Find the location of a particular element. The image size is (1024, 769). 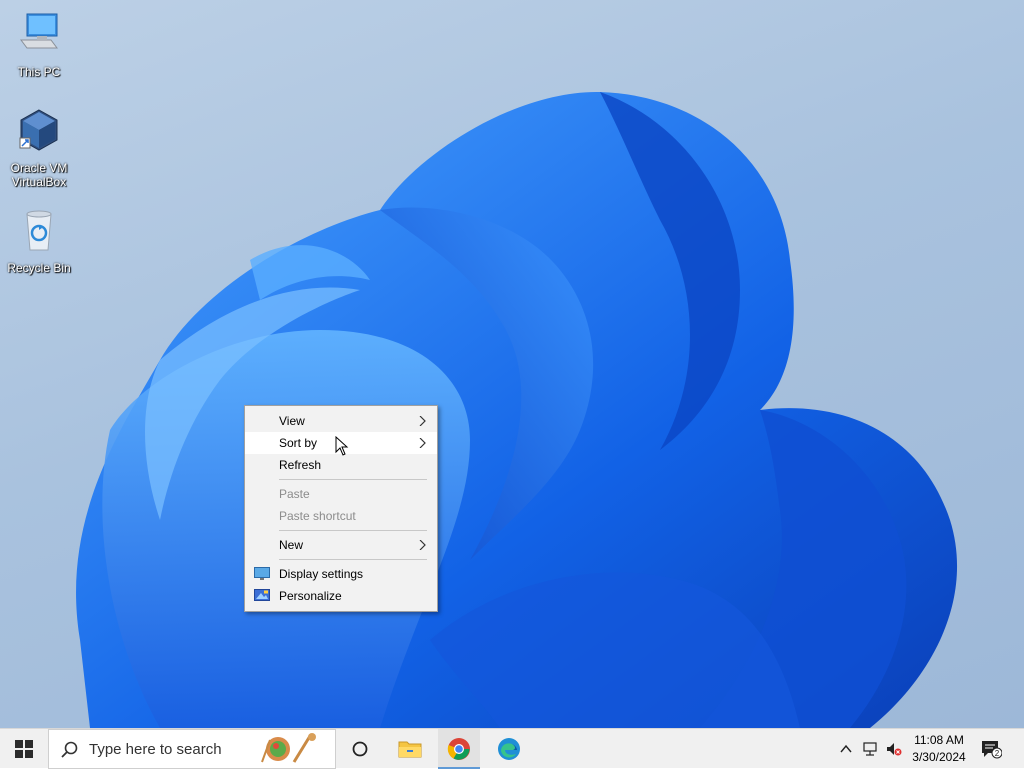

menu-item-paste-shortcut: Paste shortcut is located at coordinates (341, 516).